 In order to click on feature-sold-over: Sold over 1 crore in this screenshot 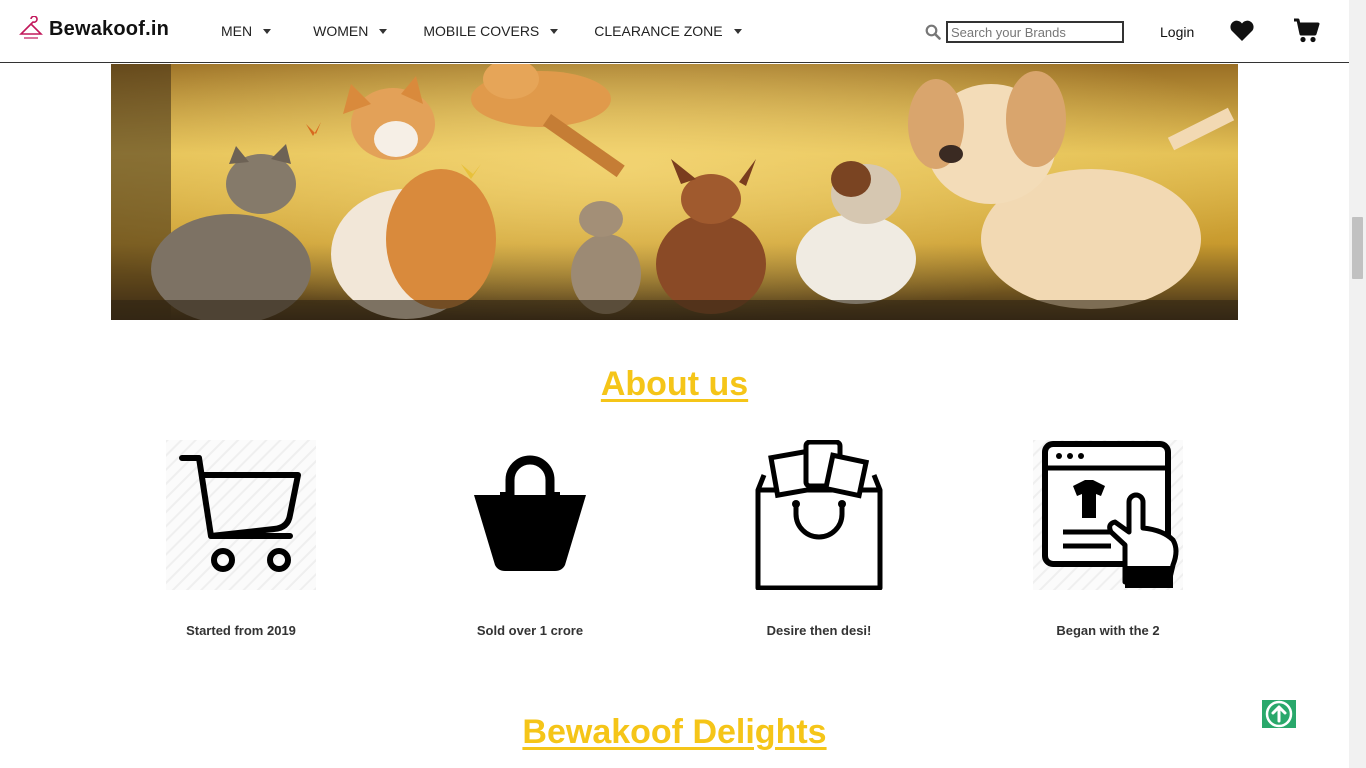, I will do `click(530, 539)`.